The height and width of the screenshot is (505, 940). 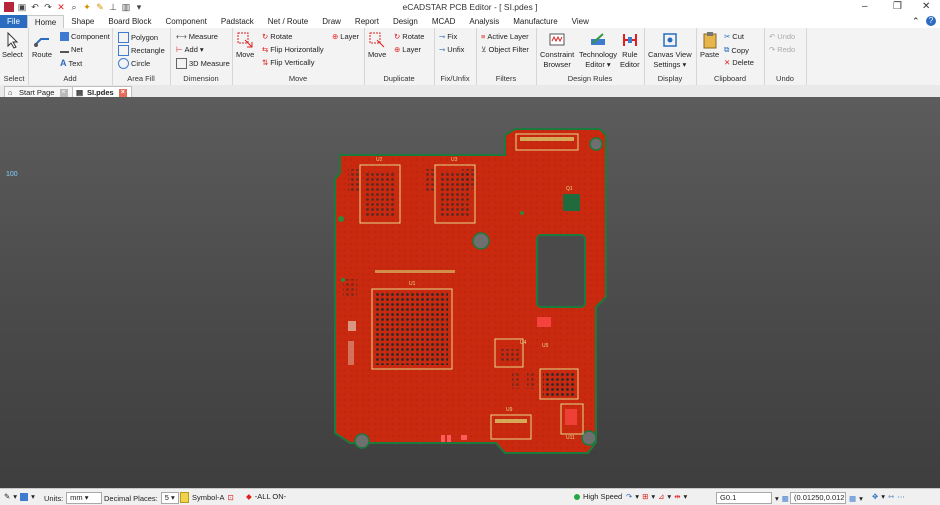 What do you see at coordinates (270, 496) in the screenshot?
I see `layer-all-label: -ALL ON-` at bounding box center [270, 496].